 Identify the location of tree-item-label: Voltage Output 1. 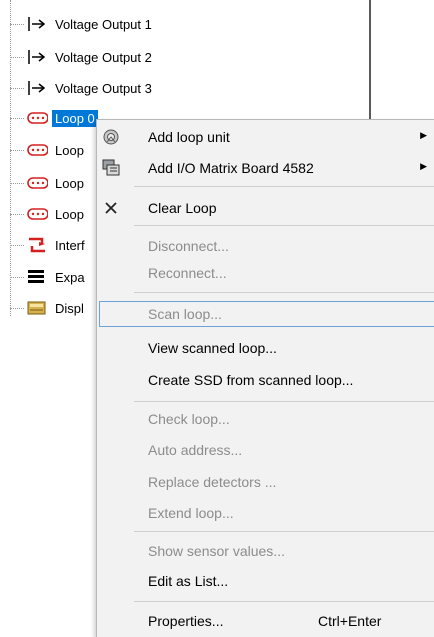
(103, 24).